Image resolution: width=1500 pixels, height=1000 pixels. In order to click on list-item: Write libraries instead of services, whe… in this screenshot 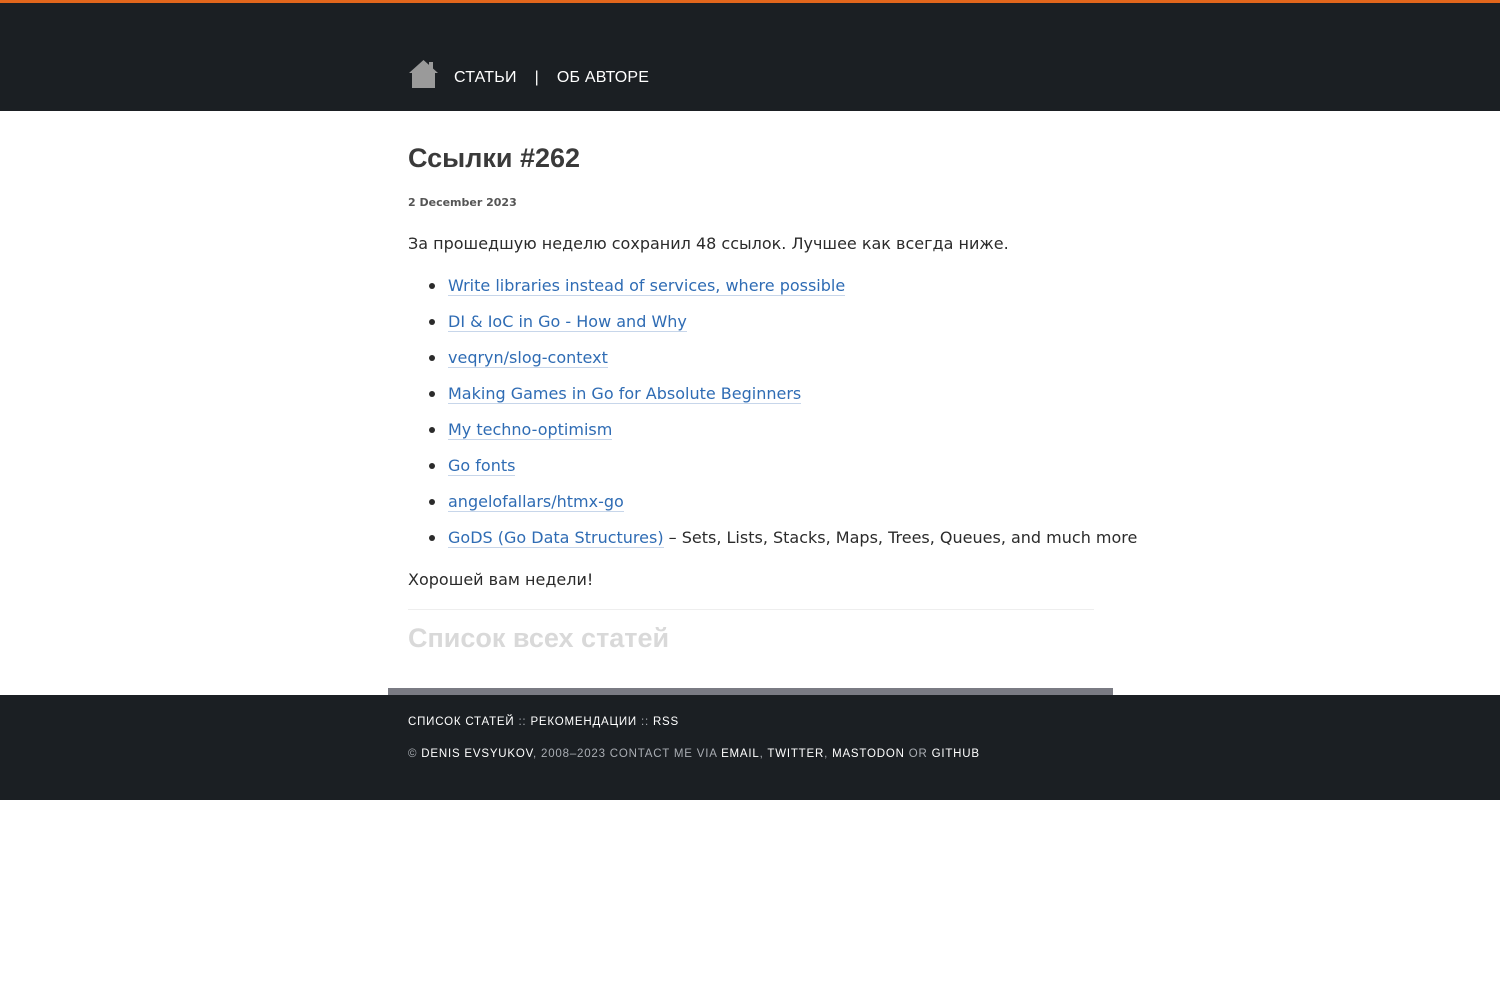, I will do `click(783, 292)`.